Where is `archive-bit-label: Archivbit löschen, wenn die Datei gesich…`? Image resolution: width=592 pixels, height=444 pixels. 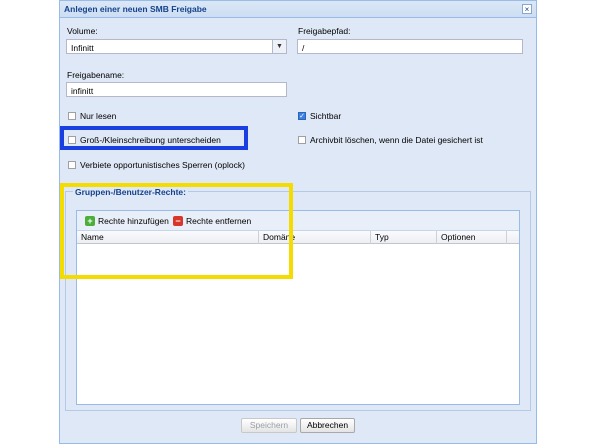
archive-bit-label: Archivbit löschen, wenn die Datei gesich… is located at coordinates (396, 140).